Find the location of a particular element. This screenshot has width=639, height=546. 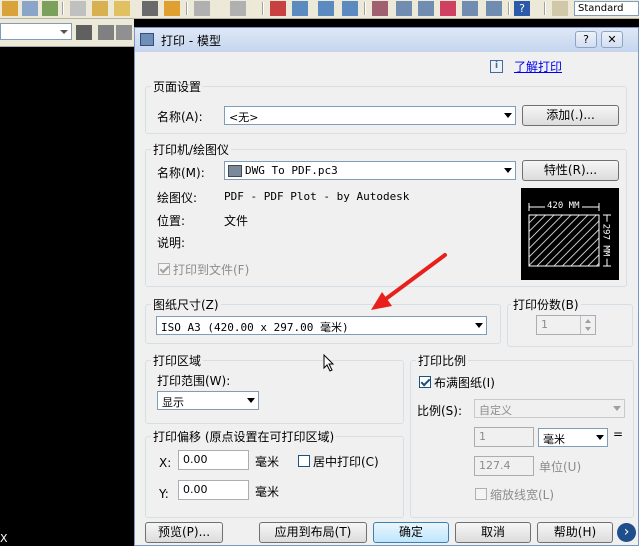

page-setup-name-combo: <无> is located at coordinates (370, 115).